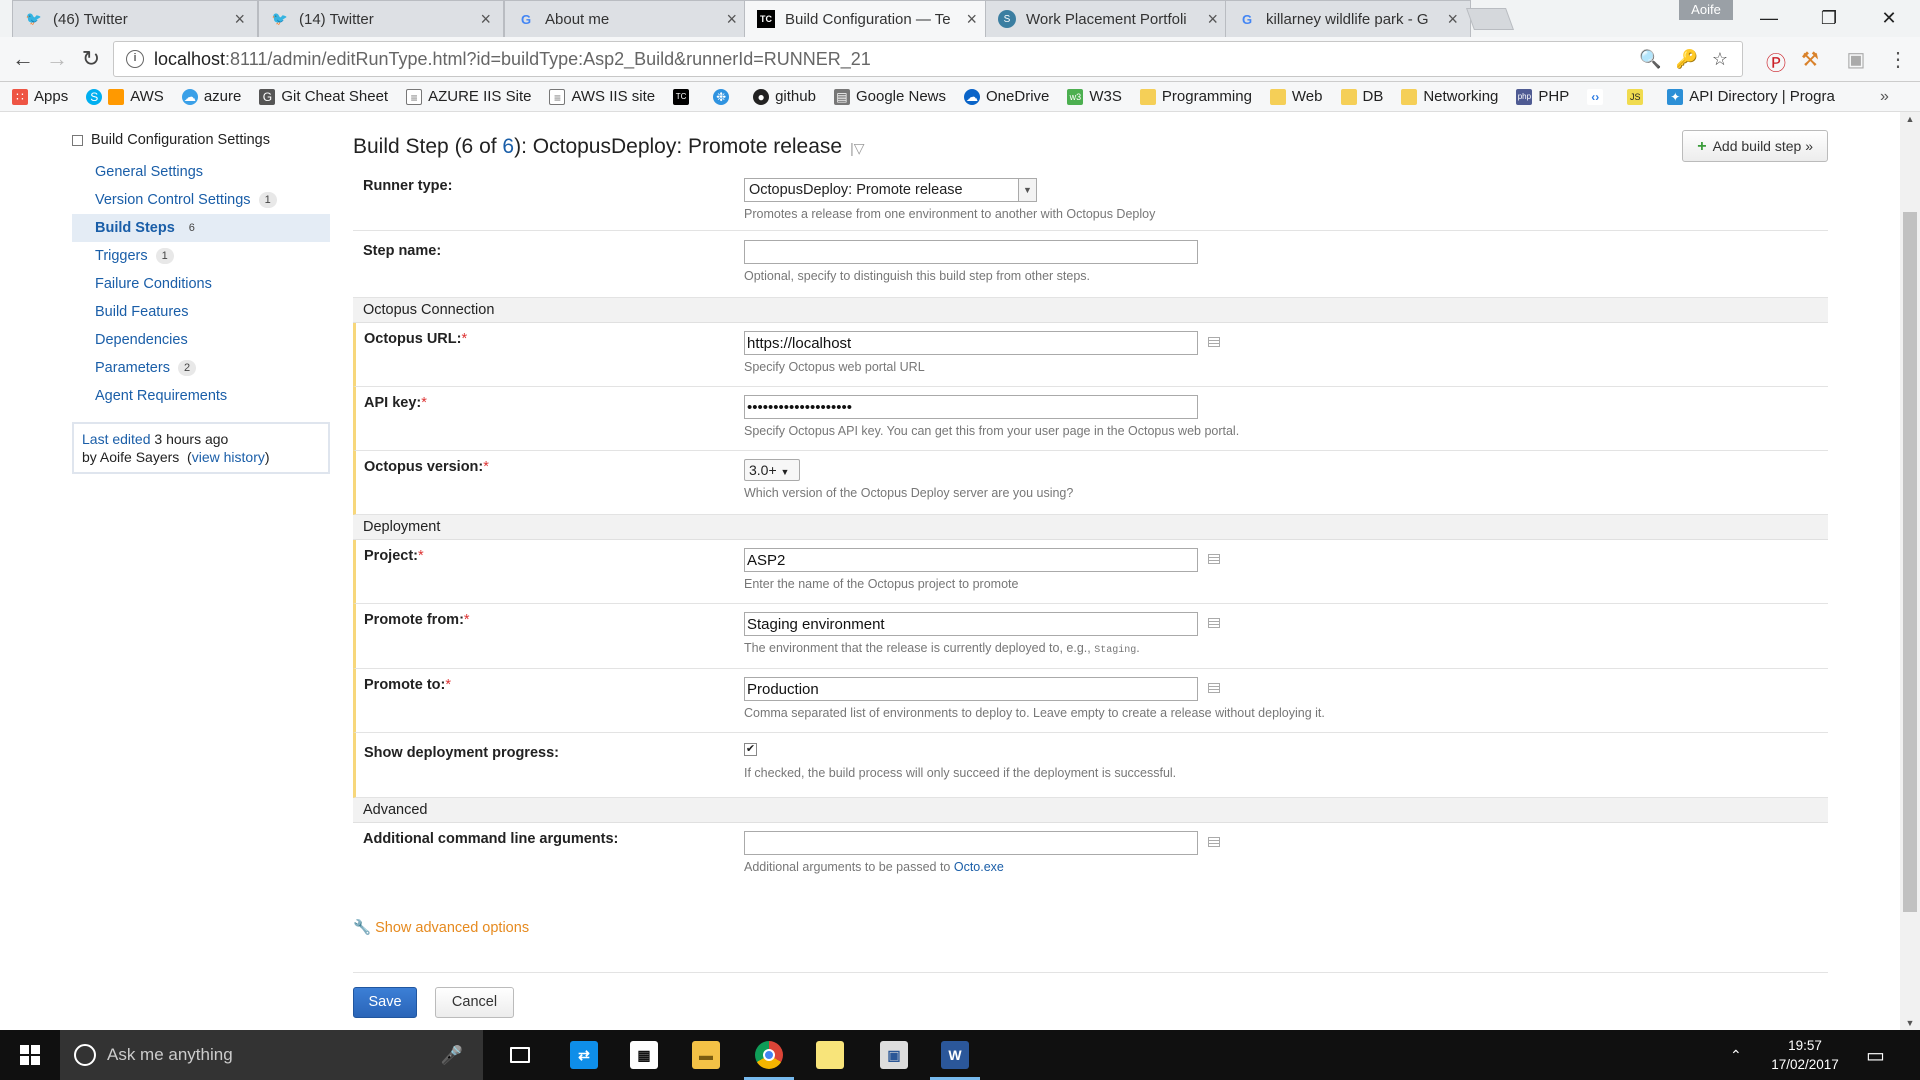 This screenshot has width=1920, height=1080. Describe the element at coordinates (201, 140) in the screenshot. I see `sidebar-heading: Build Configuration Settings` at that location.